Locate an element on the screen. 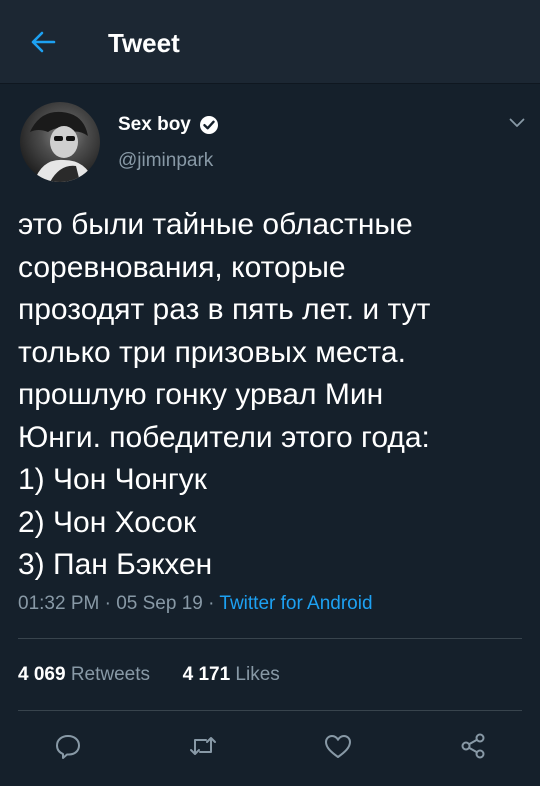  tweet-date: 05 Sep 19 is located at coordinates (159, 603).